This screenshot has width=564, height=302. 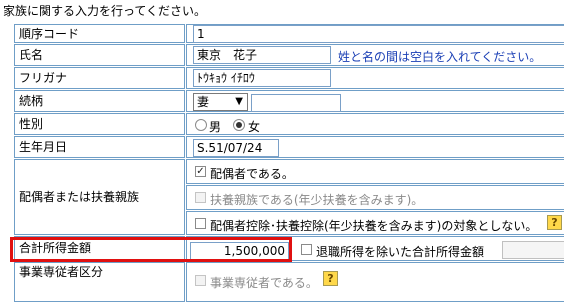 What do you see at coordinates (236, 148) in the screenshot?
I see `birthdate-input: S.51/07/24` at bounding box center [236, 148].